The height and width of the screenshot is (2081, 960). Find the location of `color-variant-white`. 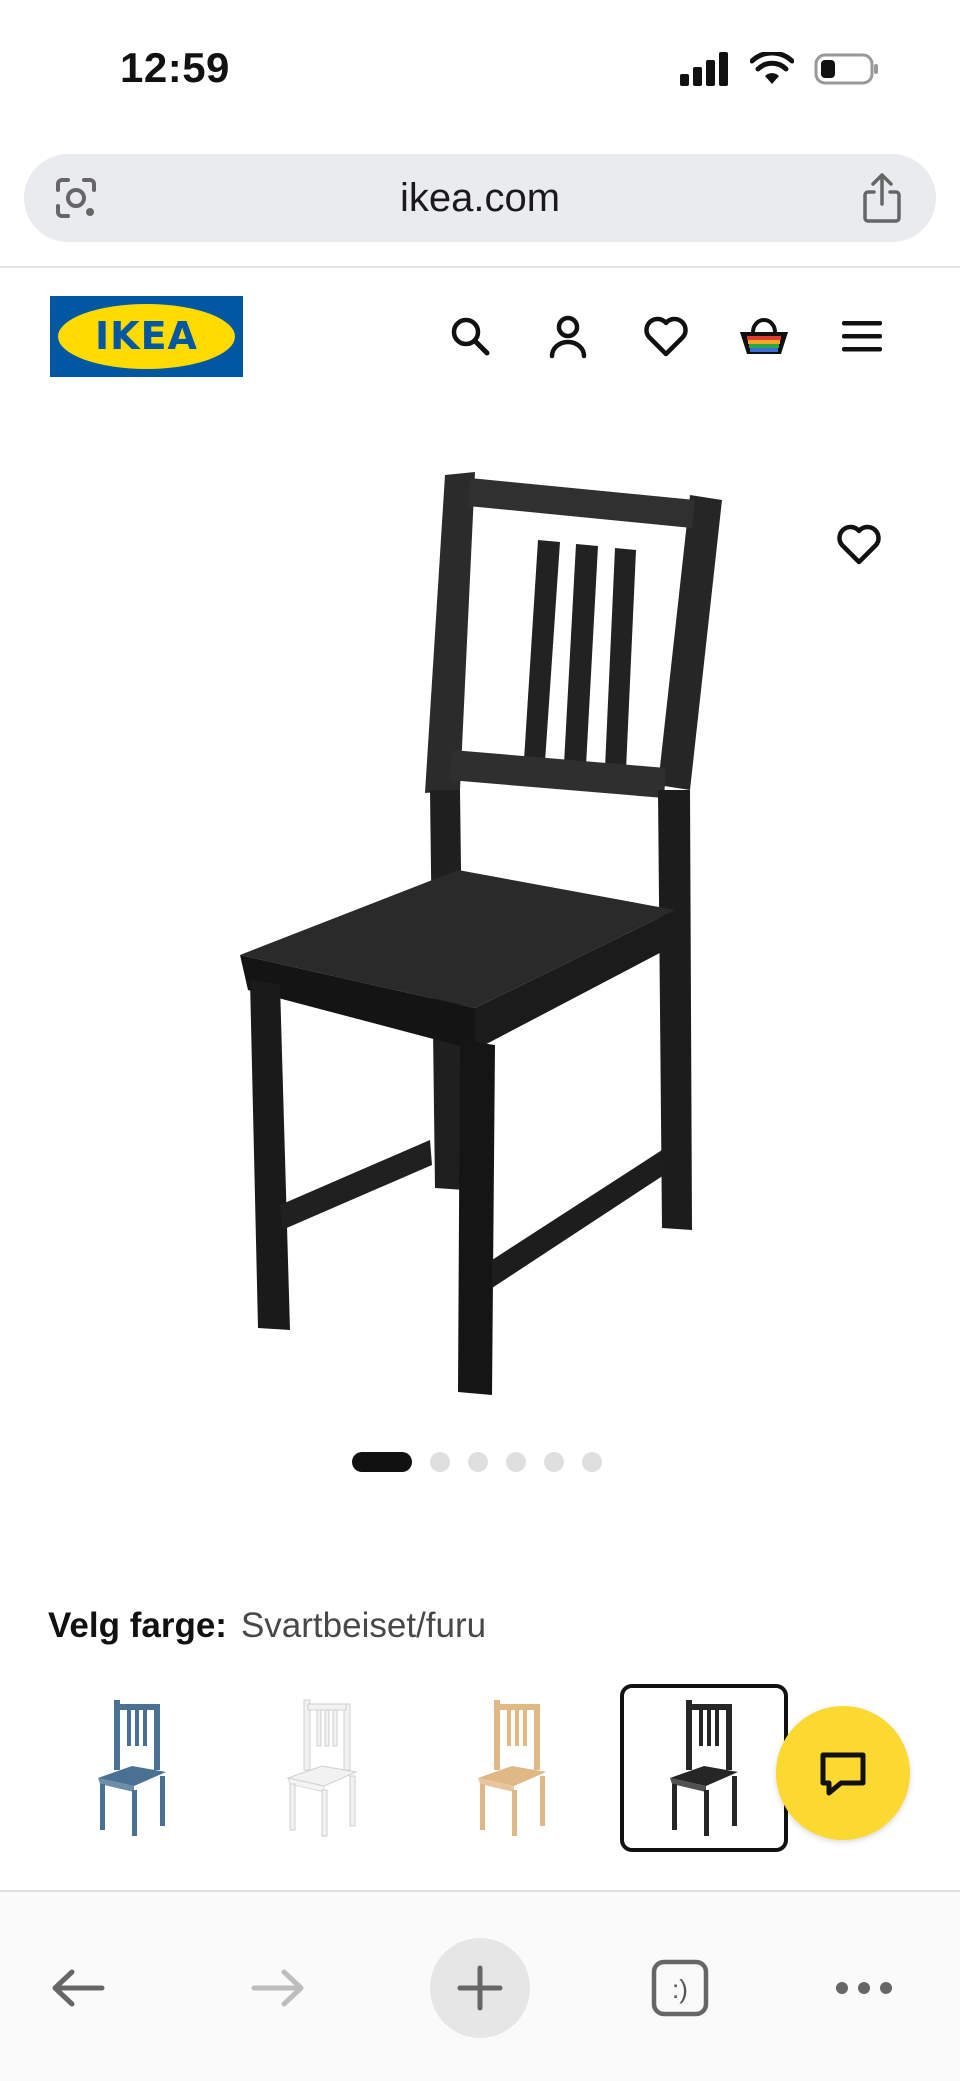

color-variant-white is located at coordinates (322, 1768).